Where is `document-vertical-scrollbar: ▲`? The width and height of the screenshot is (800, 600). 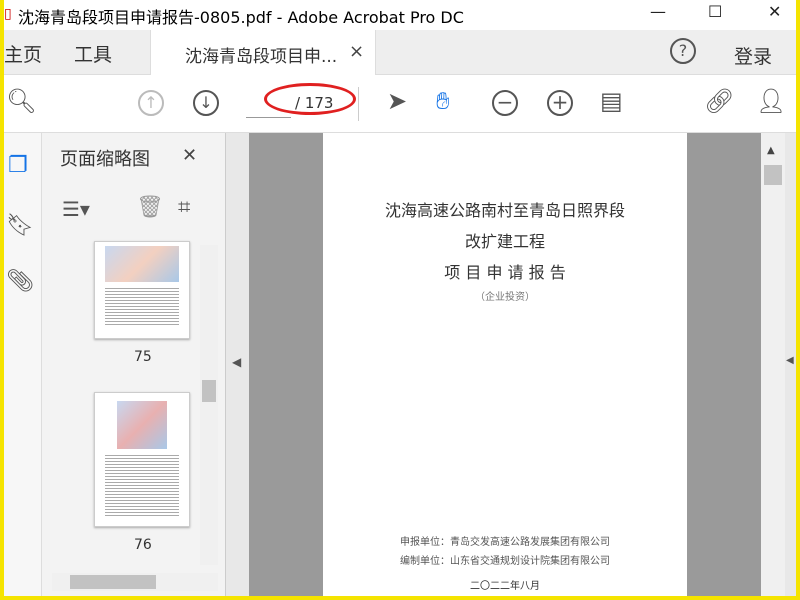 document-vertical-scrollbar: ▲ is located at coordinates (773, 364).